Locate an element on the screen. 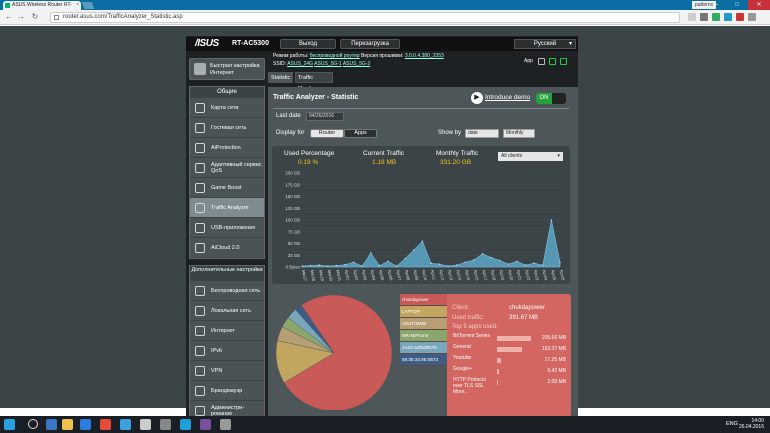 The height and width of the screenshot is (433, 770). x-tick-label: Mar27 is located at coordinates (304, 275).